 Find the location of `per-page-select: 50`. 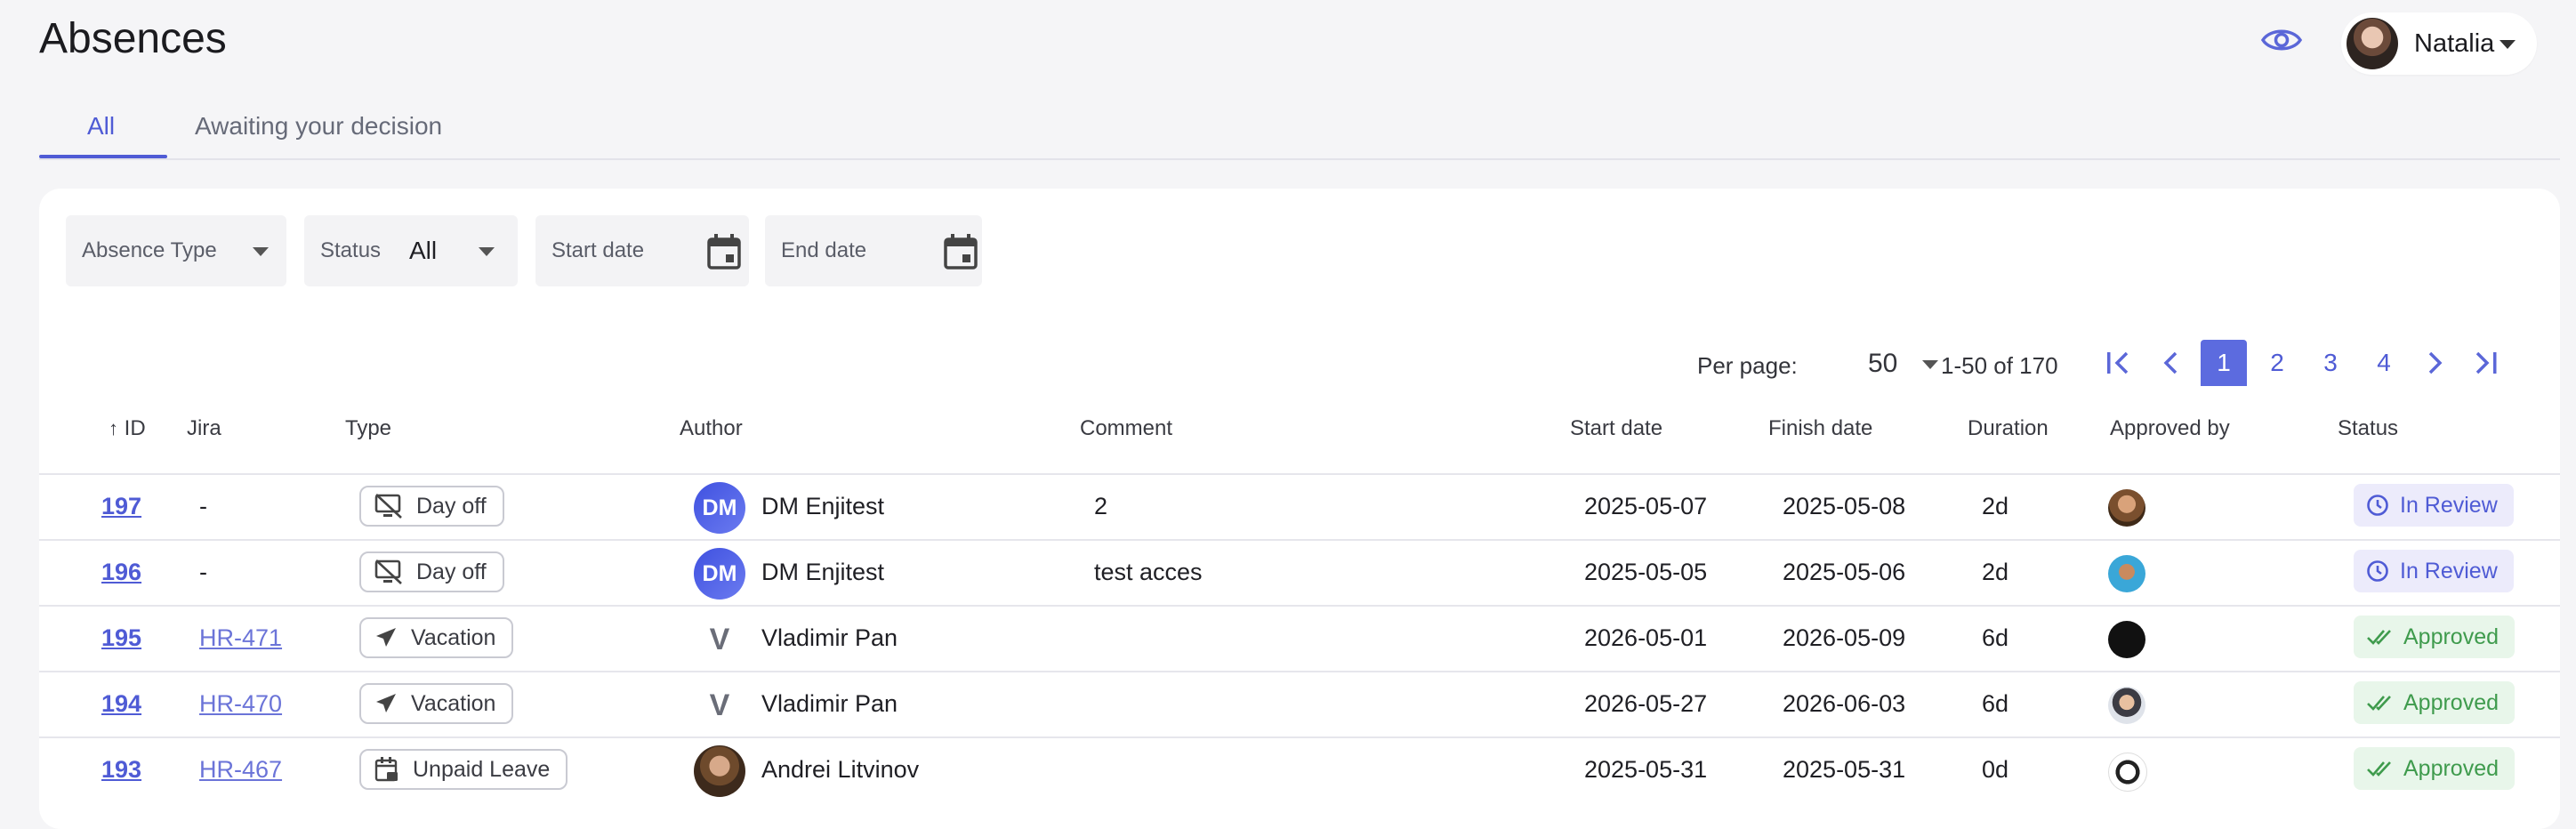

per-page-select: 50 is located at coordinates (1882, 364).